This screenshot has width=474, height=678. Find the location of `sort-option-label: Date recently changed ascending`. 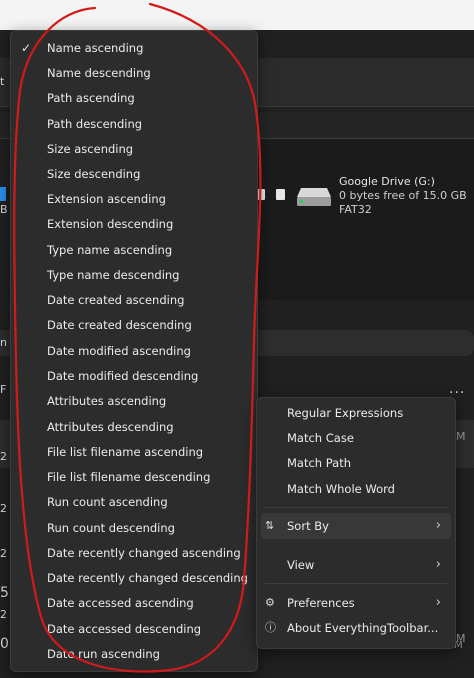

sort-option-label: Date recently changed ascending is located at coordinates (144, 553).